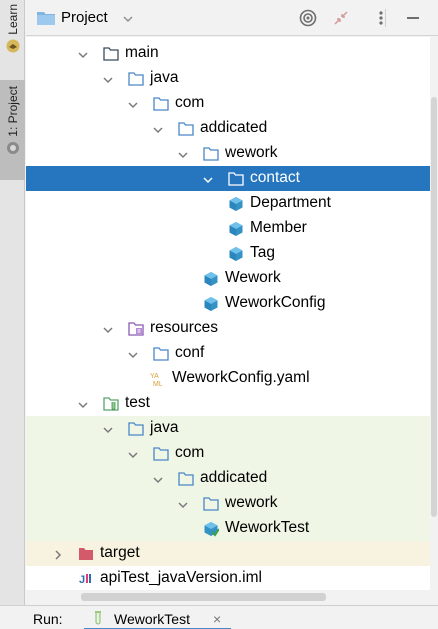 Image resolution: width=438 pixels, height=629 pixels. I want to click on minimize-icon, so click(413, 18).